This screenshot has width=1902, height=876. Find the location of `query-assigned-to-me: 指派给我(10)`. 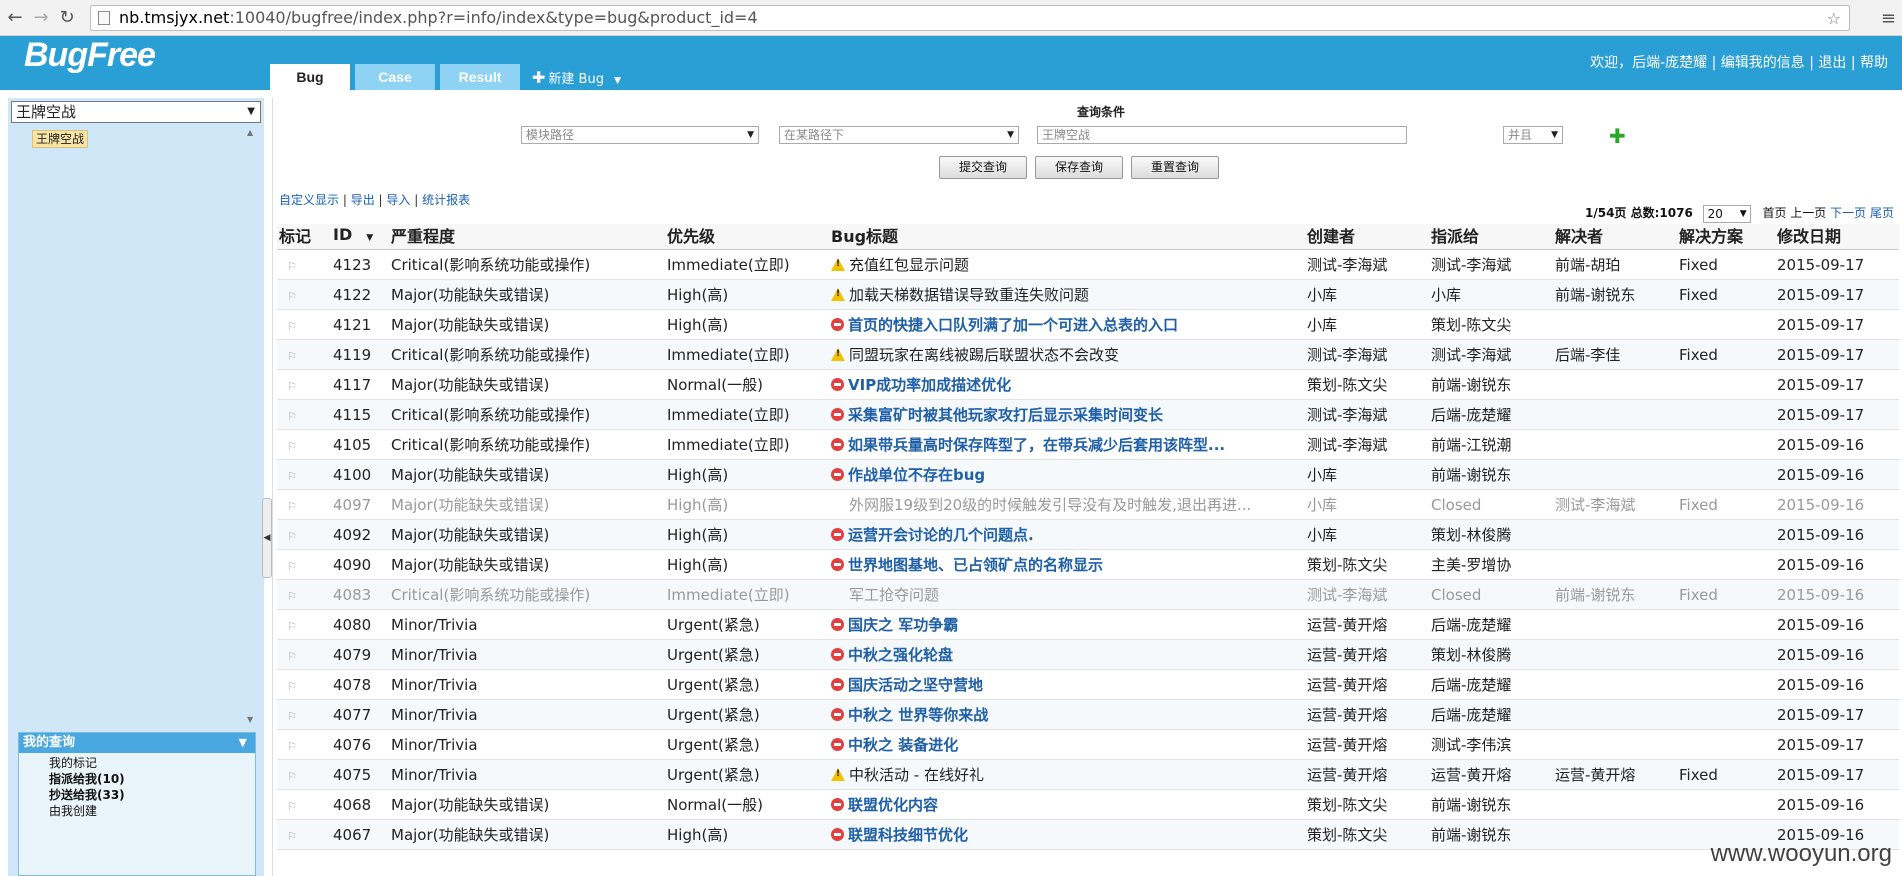

query-assigned-to-me: 指派给我(10) is located at coordinates (152, 779).